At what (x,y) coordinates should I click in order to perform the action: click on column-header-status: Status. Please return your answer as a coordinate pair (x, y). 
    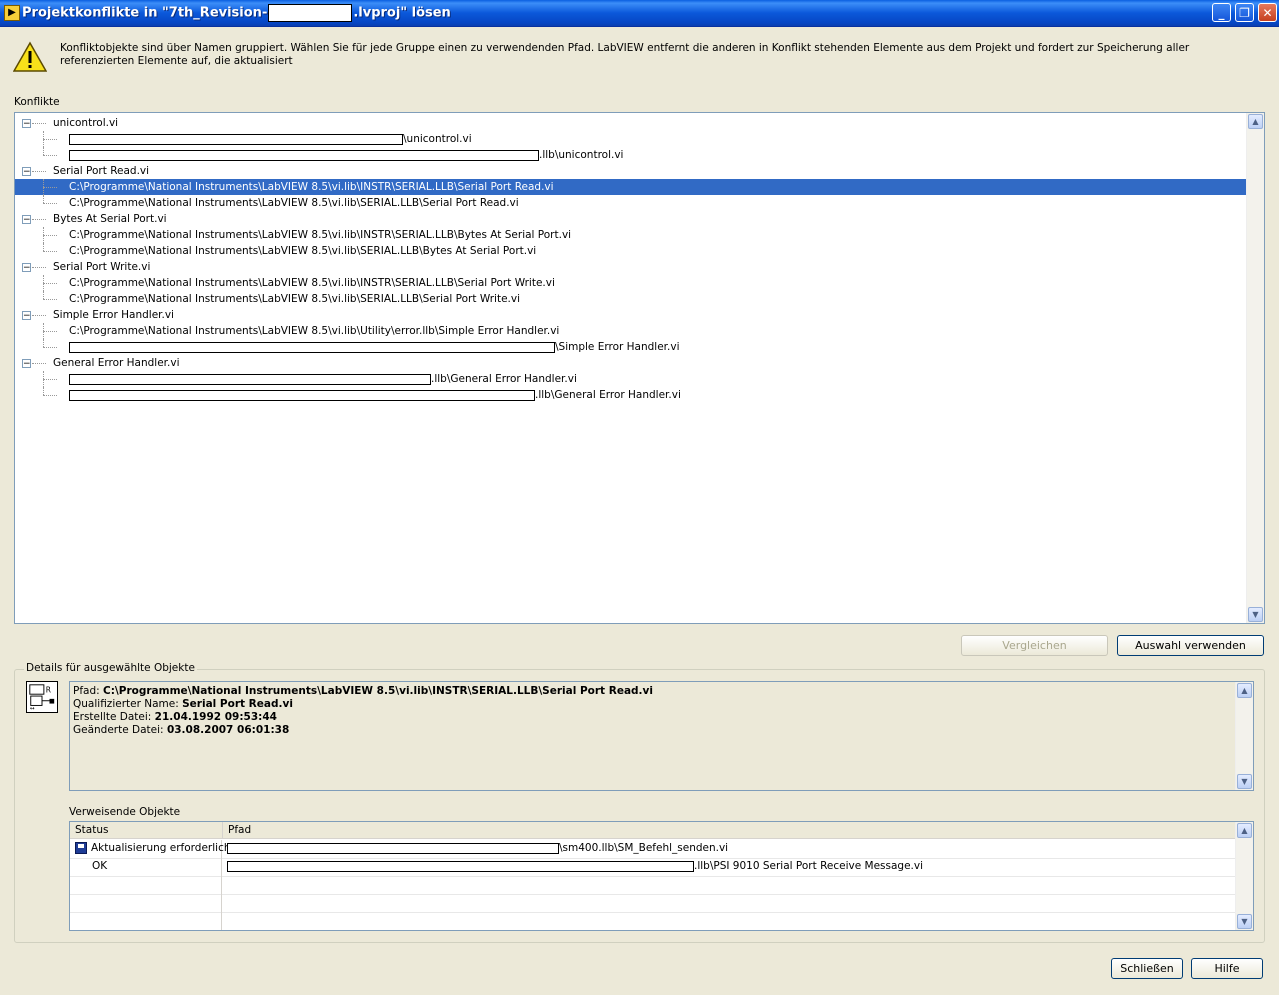
    Looking at the image, I should click on (146, 830).